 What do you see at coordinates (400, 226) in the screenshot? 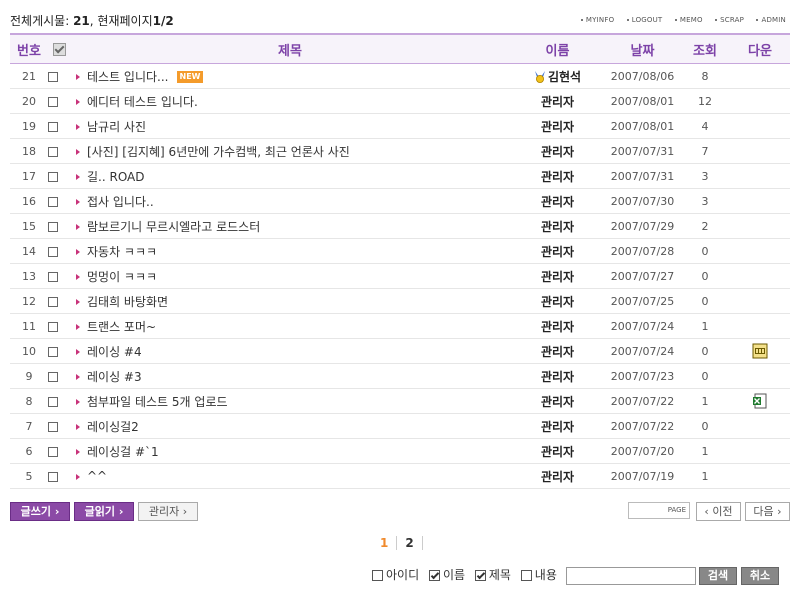
I see `table-row: 15 람보르기니 무르시엘라고 로드스터 관리자 2007/07/29 2` at bounding box center [400, 226].